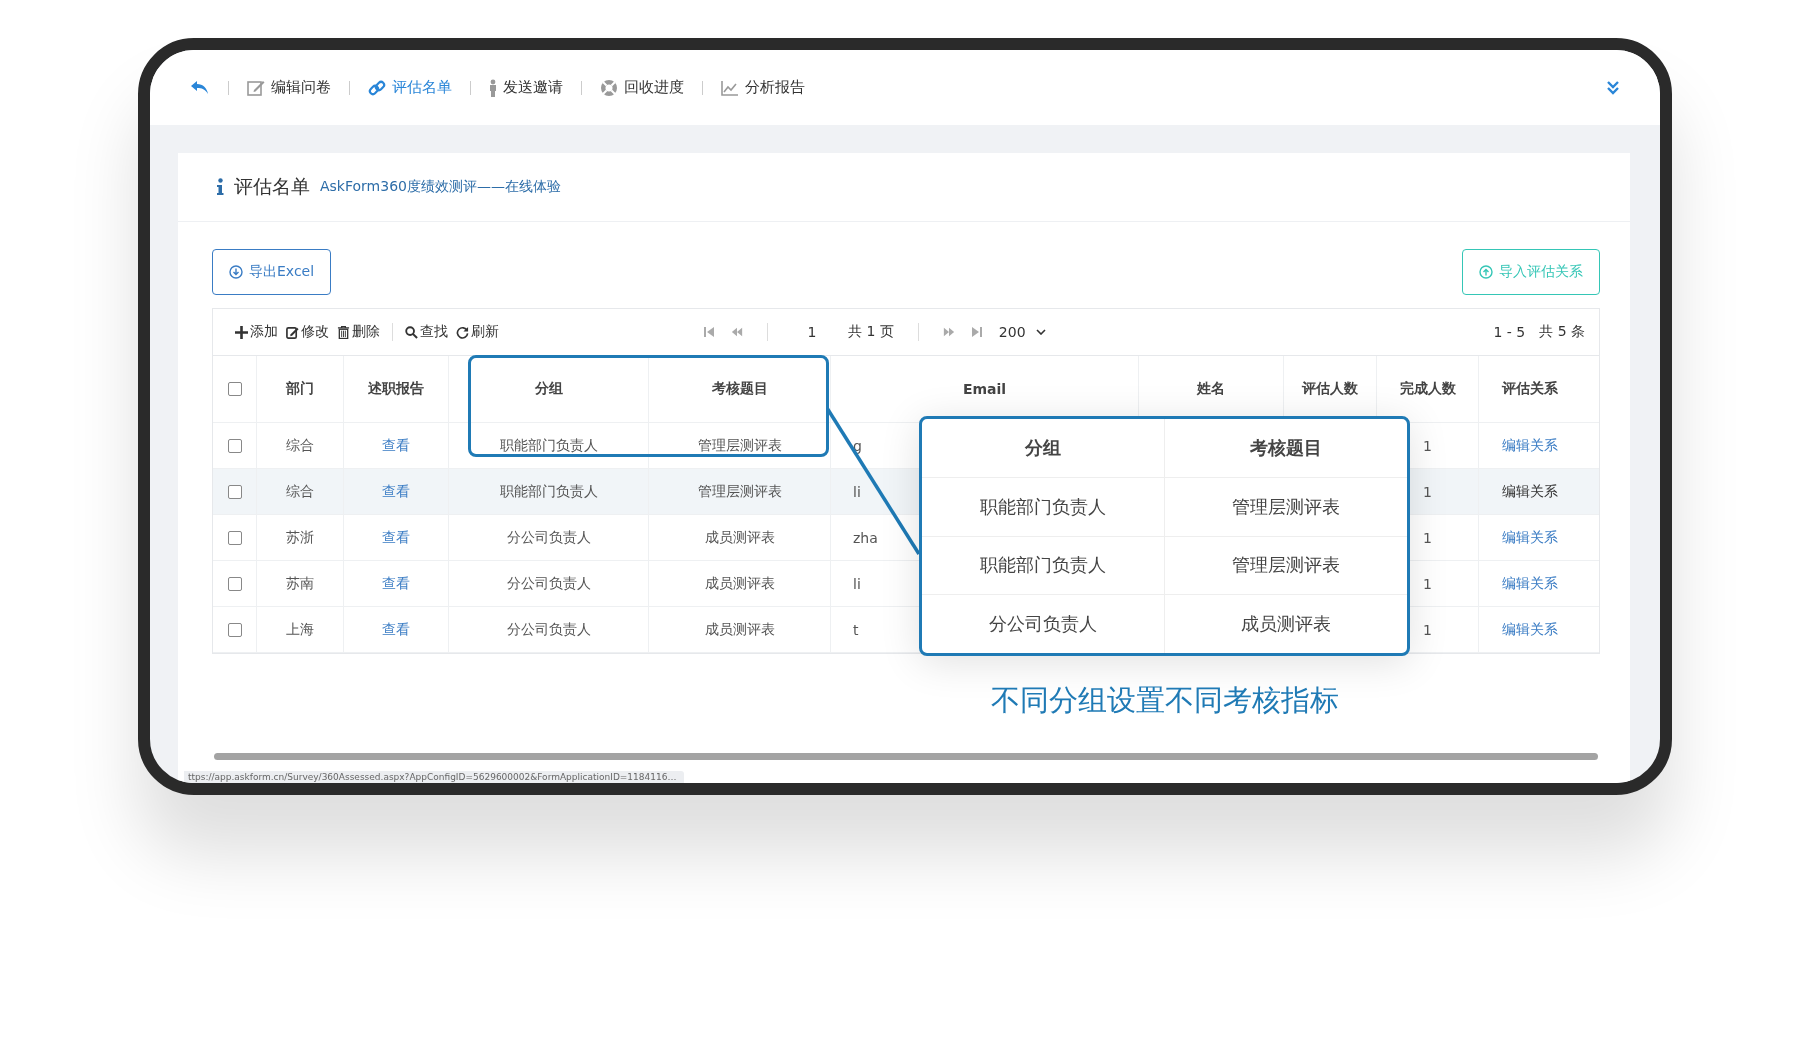 This screenshot has width=1810, height=1040. What do you see at coordinates (526, 87) in the screenshot?
I see `nav-tab: 发送邀请` at bounding box center [526, 87].